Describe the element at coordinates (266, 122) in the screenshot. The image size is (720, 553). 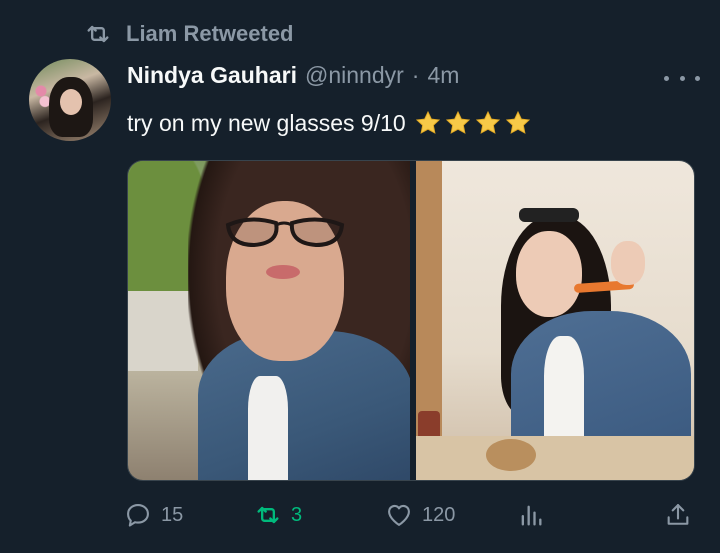
I see `tweet-text: try on my new glasses 9/10` at that location.